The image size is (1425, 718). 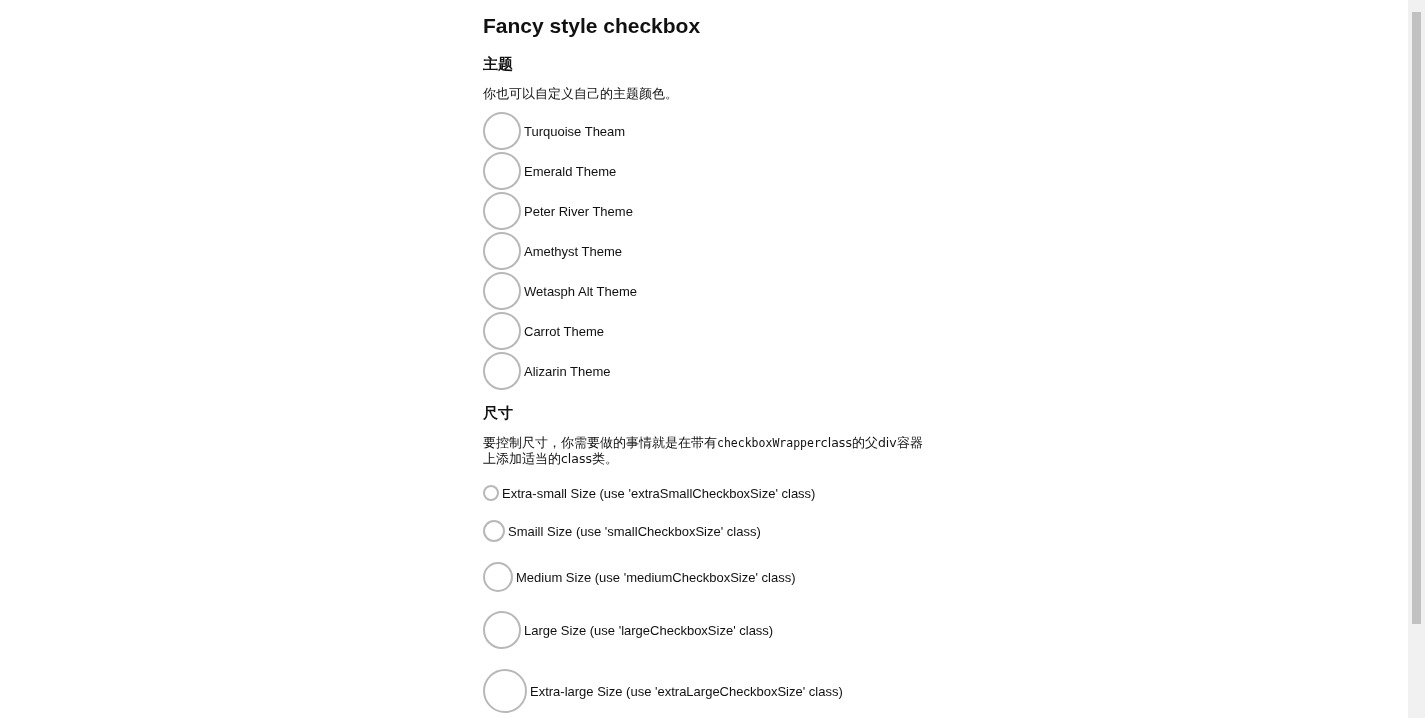 What do you see at coordinates (573, 251) in the screenshot?
I see `checkbox-label: Amethyst Theme` at bounding box center [573, 251].